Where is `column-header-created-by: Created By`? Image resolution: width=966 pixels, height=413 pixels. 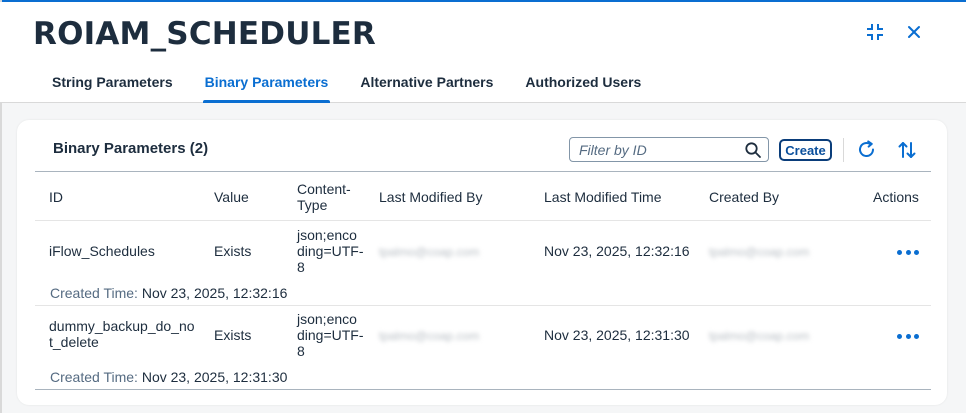 column-header-created-by: Created By is located at coordinates (744, 197).